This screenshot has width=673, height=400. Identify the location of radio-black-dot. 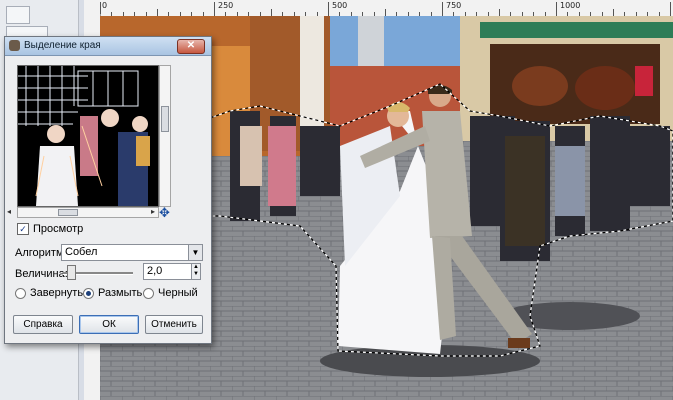
(148, 293).